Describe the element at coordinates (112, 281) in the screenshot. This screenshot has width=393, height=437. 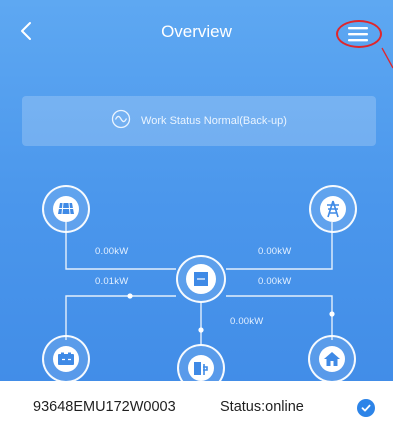
I see `battery-power-label: 0.01kW` at that location.